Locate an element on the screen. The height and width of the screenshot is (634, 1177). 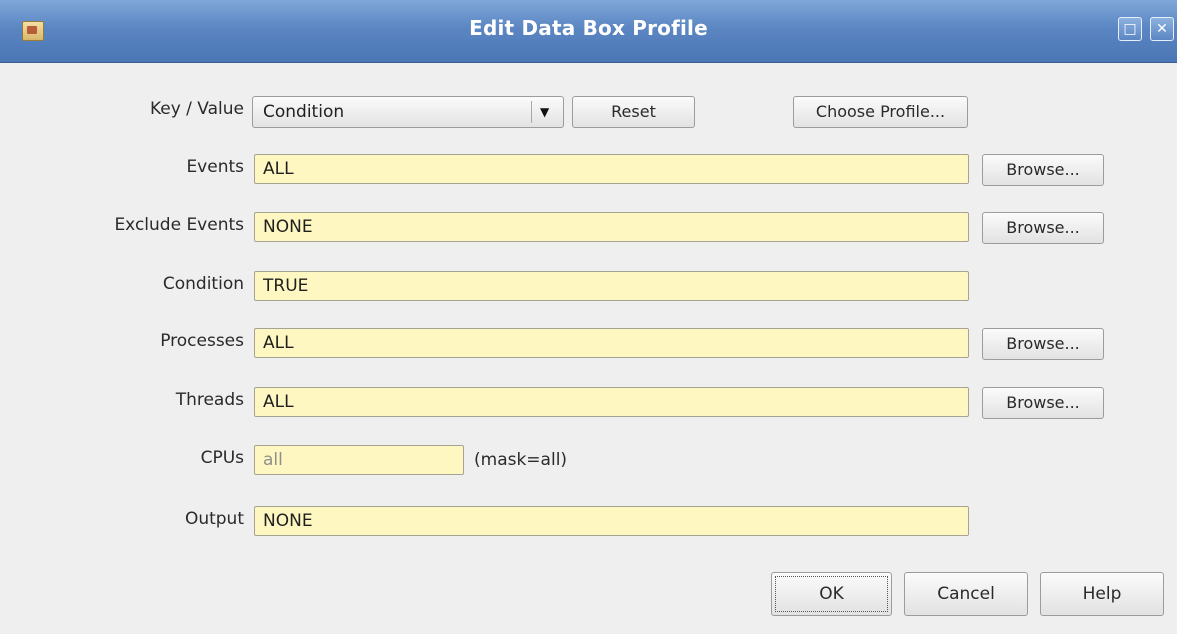
ok-button: OK is located at coordinates (831, 594).